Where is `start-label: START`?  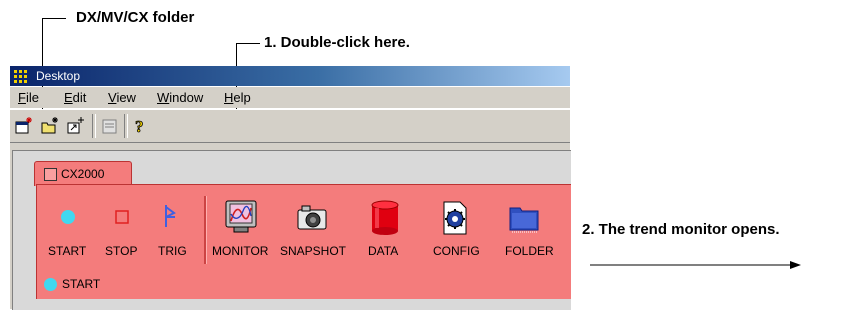 start-label: START is located at coordinates (67, 251).